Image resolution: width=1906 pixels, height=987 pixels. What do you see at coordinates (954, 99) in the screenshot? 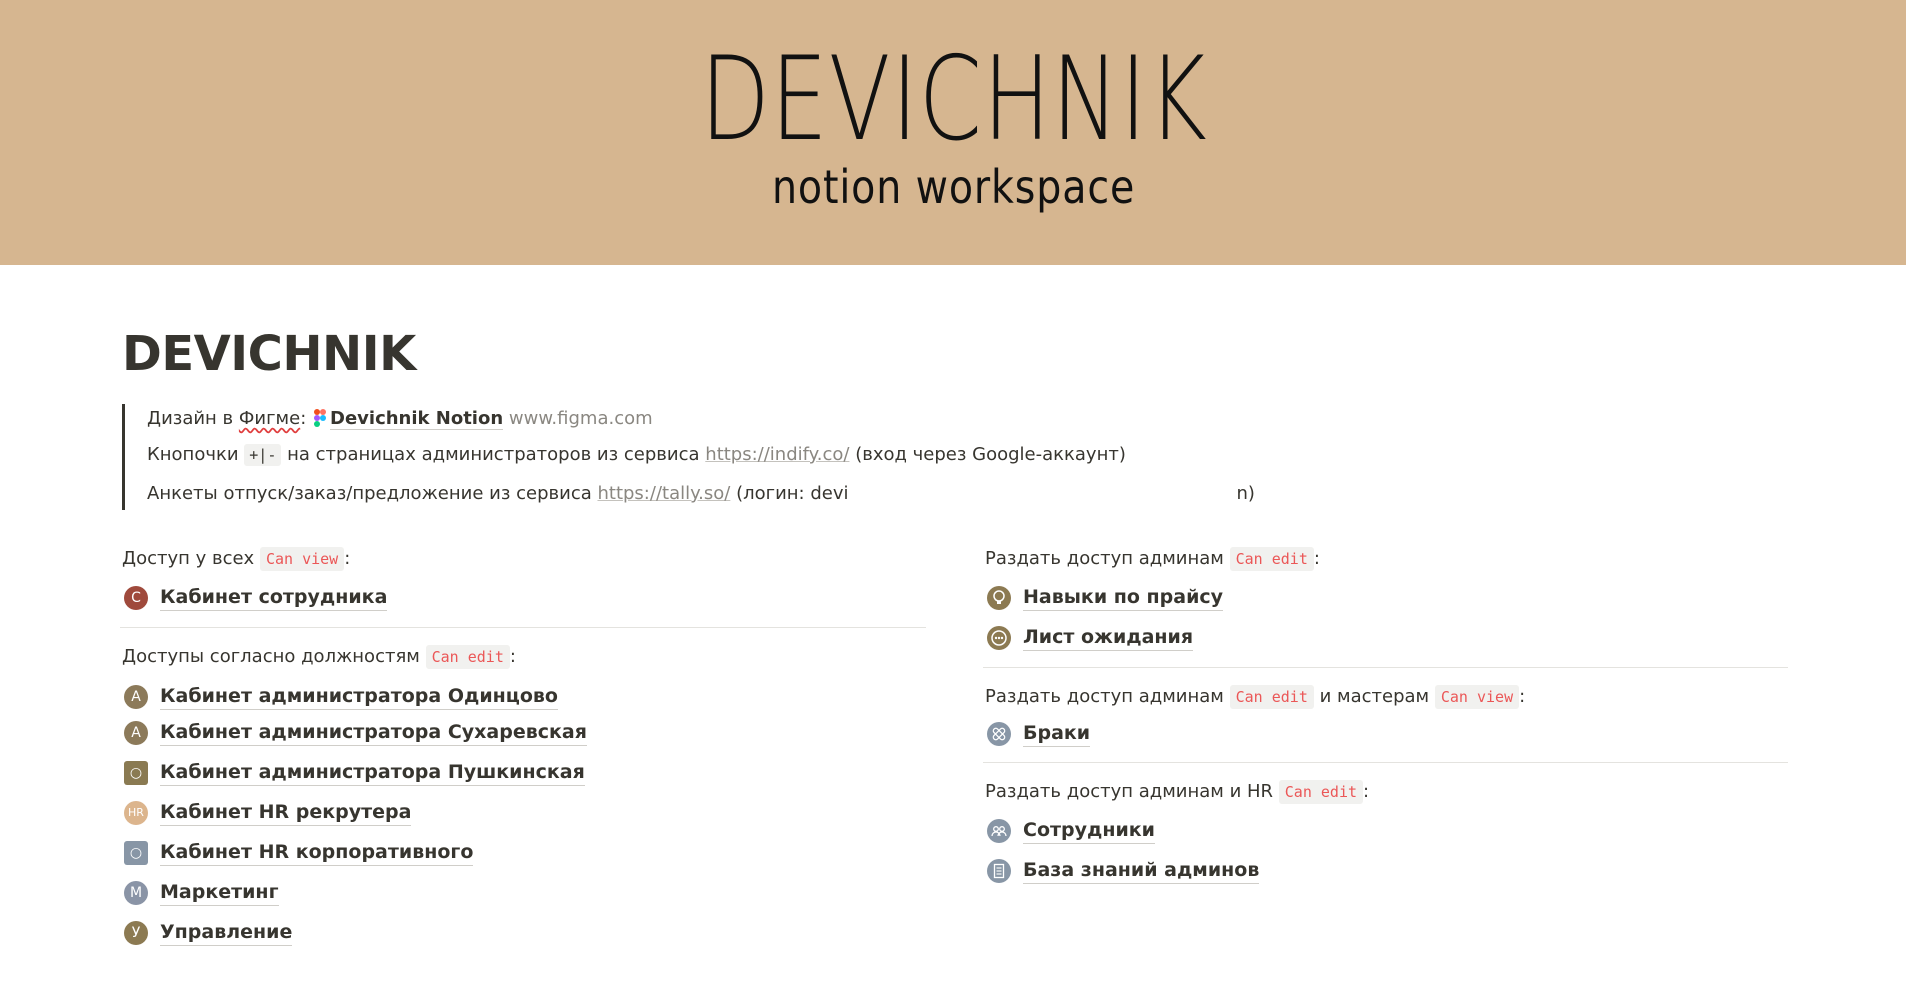
I see `cover-title: DEVICHNIK` at bounding box center [954, 99].